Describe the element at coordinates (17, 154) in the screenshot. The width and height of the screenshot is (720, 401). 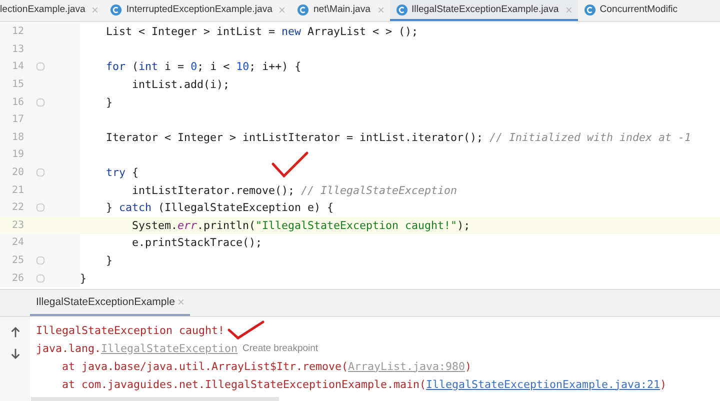
I see `line-number: 19` at that location.